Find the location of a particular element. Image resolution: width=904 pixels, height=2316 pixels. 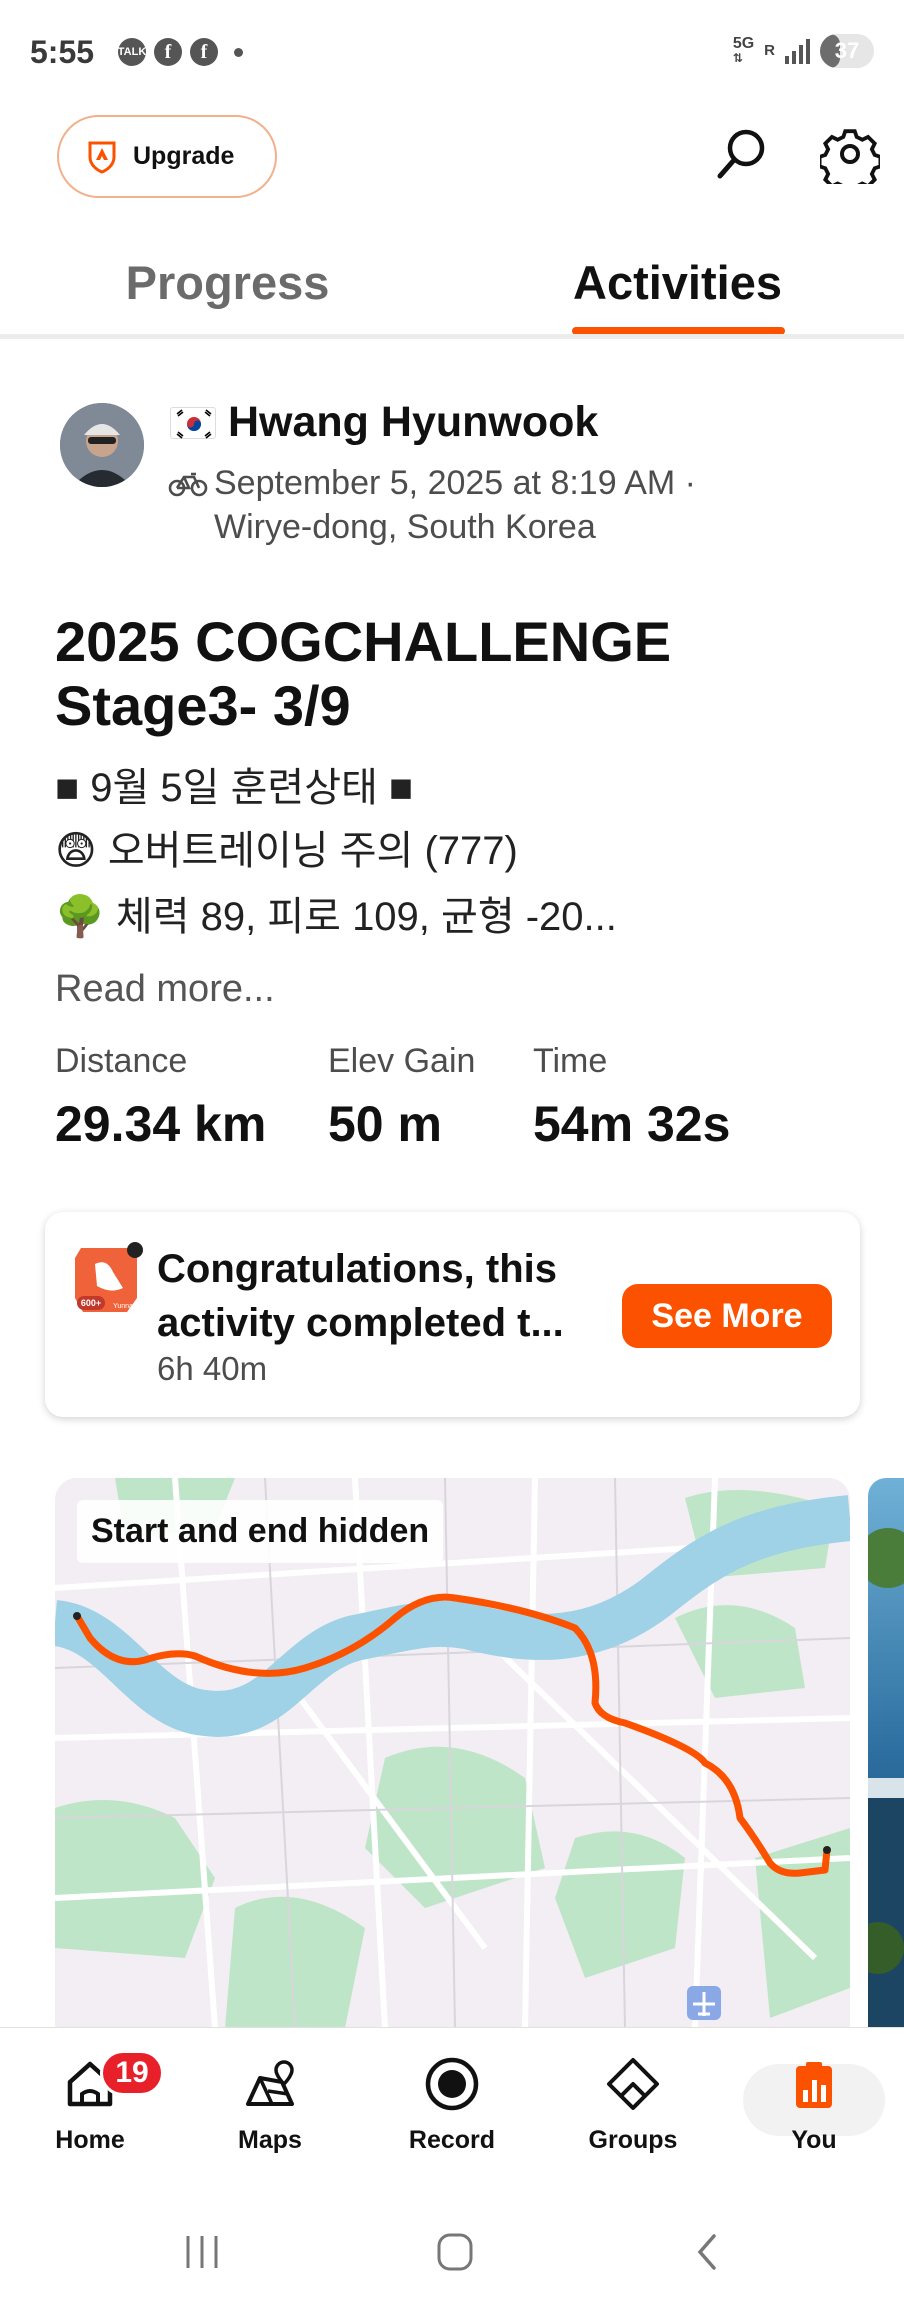

nav-maps: Maps is located at coordinates (270, 2106).